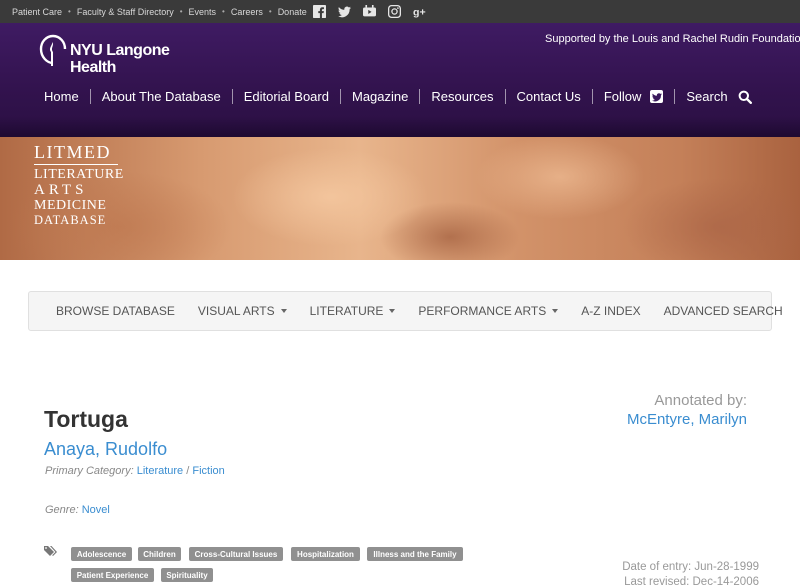 Image resolution: width=800 pixels, height=588 pixels. What do you see at coordinates (369, 11) in the screenshot?
I see `youtube-icon` at bounding box center [369, 11].